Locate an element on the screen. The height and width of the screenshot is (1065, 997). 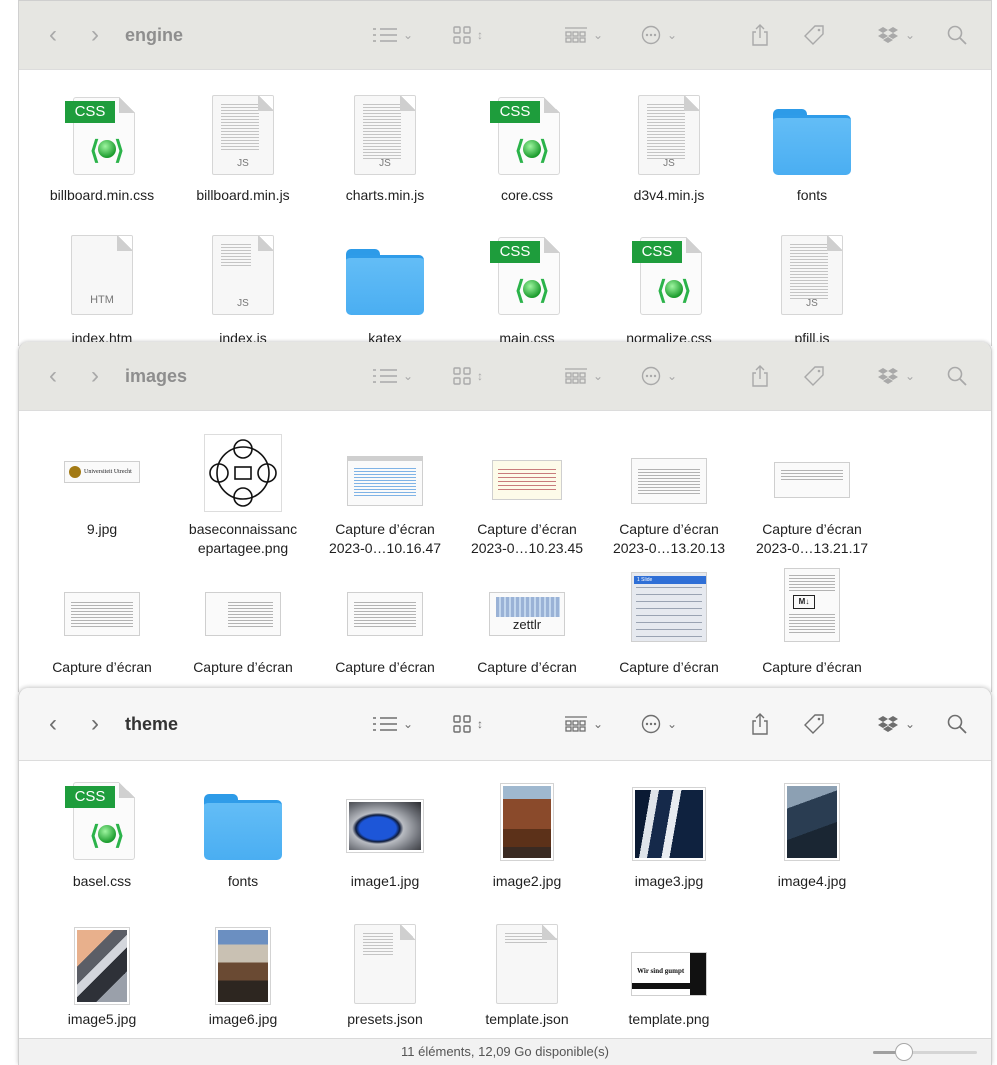
toolbar: ‹ › theme ⌄ ↕ ⌄ ⌄ ⌄ is located at coordinates (505, 724).